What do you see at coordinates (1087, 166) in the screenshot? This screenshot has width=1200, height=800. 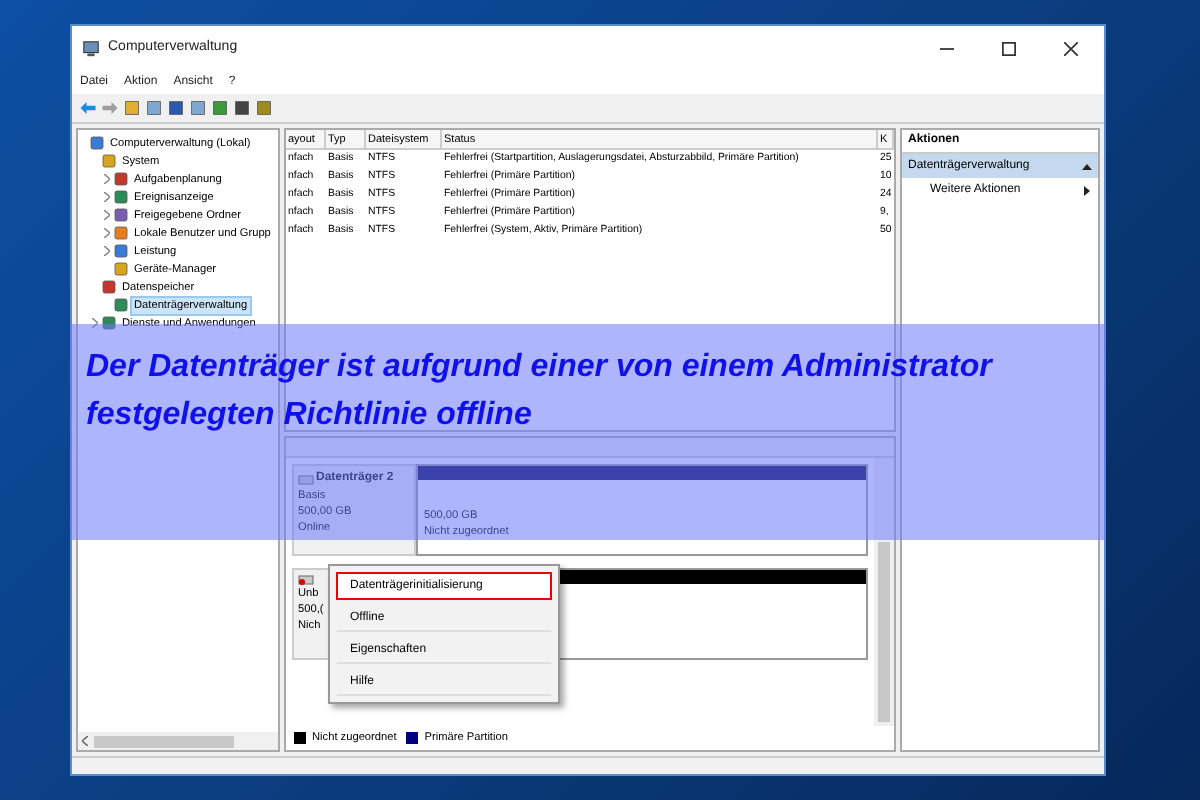 I see `collapse-caret-icon` at bounding box center [1087, 166].